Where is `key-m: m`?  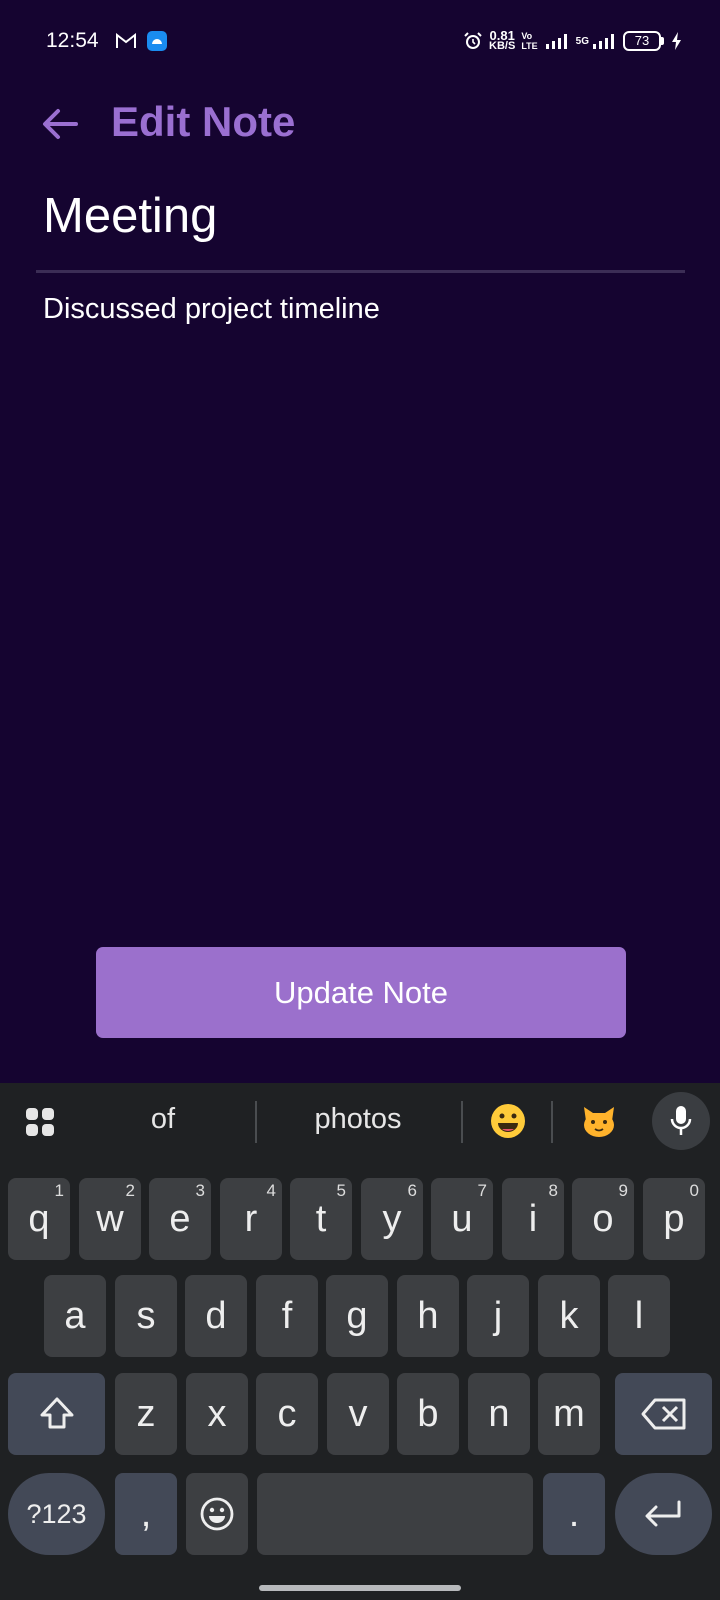
key-m: m is located at coordinates (569, 1414).